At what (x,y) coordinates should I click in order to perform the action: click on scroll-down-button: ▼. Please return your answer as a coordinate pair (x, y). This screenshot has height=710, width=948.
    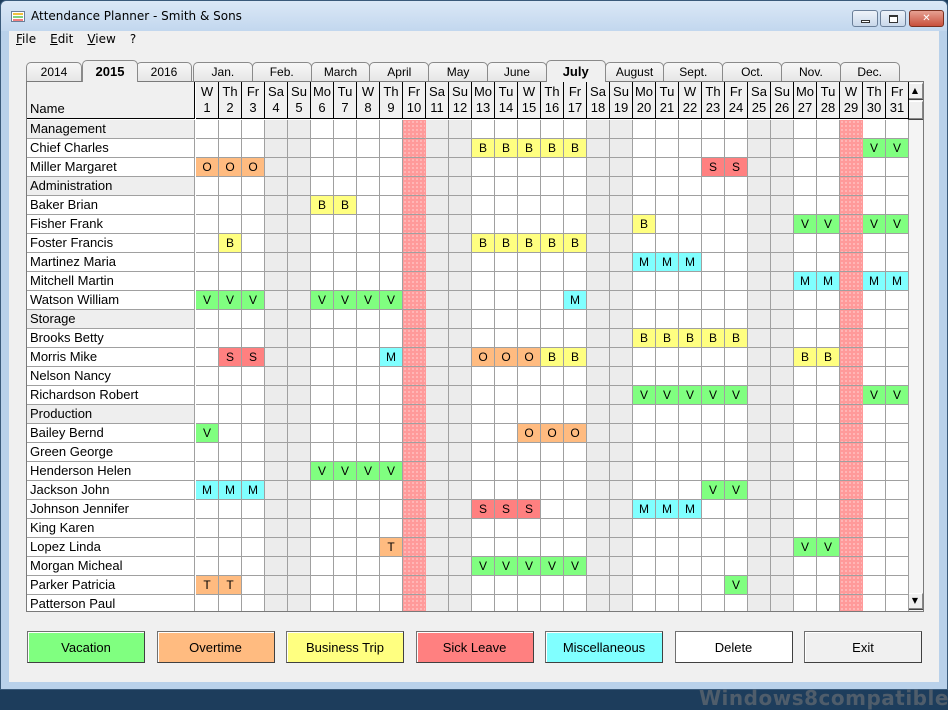
    Looking at the image, I should click on (915, 601).